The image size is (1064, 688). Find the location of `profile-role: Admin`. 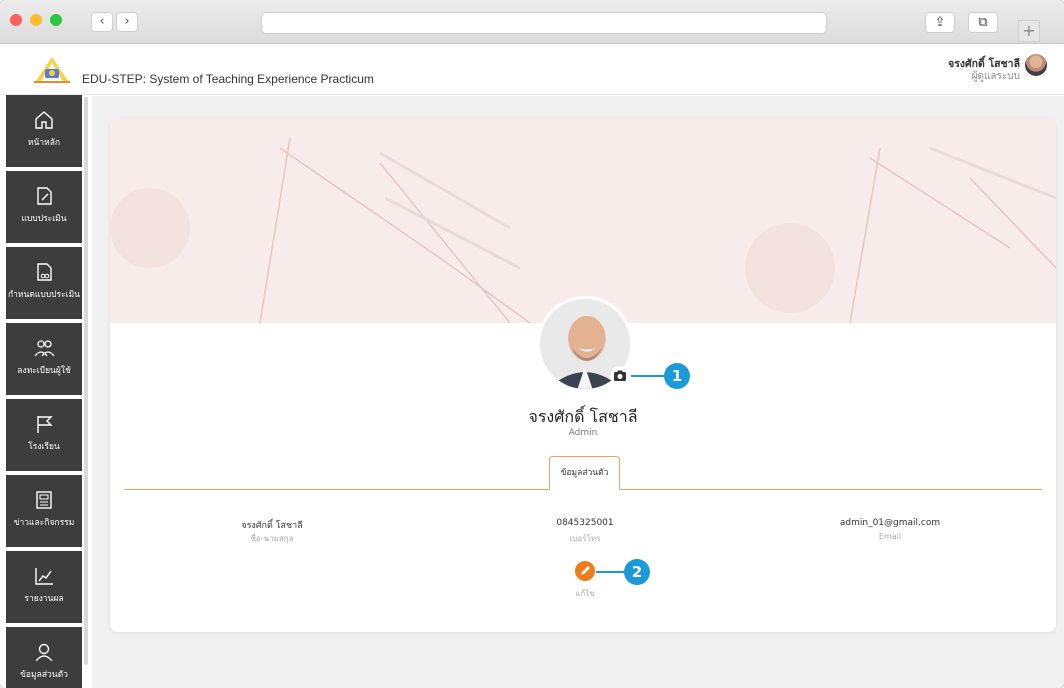

profile-role: Admin is located at coordinates (583, 433).